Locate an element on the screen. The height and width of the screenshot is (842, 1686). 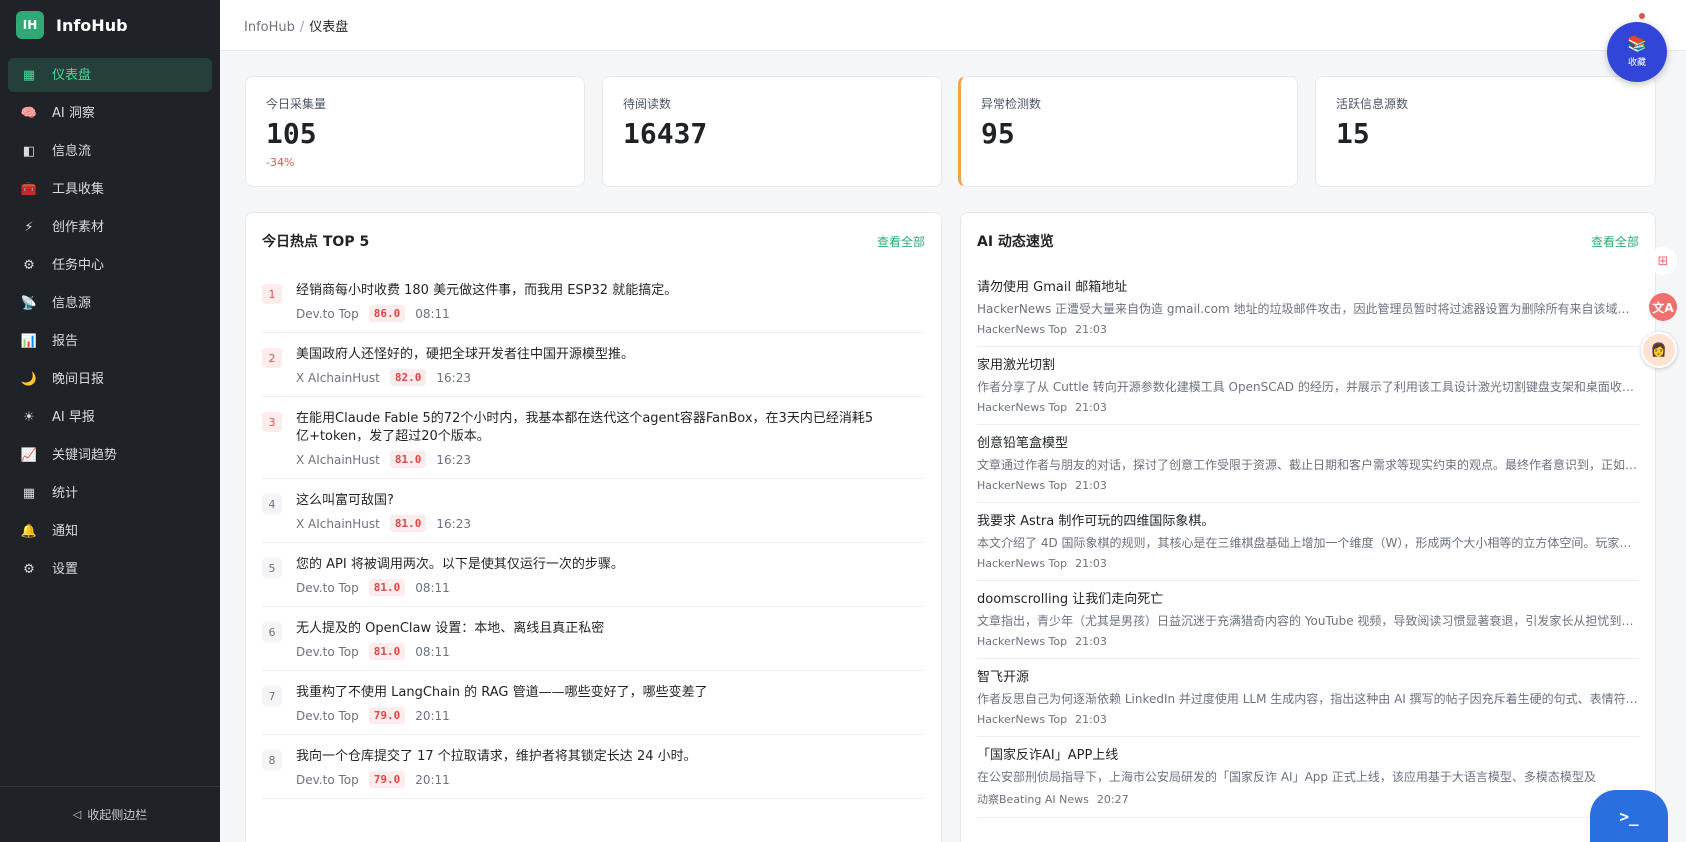
sidebar-item-tools: 🧰 工具收集 is located at coordinates (110, 189).